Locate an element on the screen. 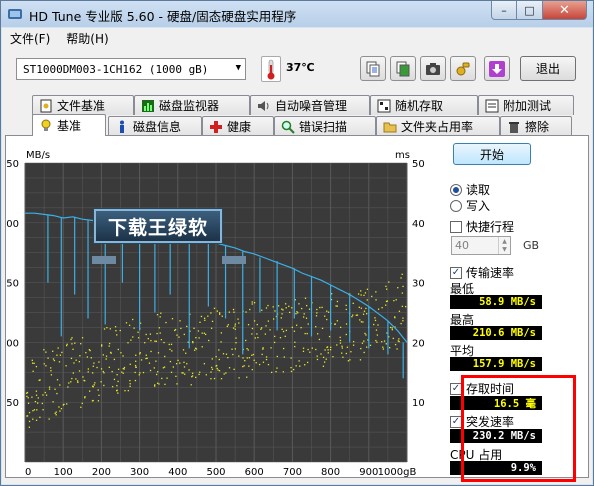 This screenshot has width=594, height=486. menu-file: 文件(F) is located at coordinates (30, 38).